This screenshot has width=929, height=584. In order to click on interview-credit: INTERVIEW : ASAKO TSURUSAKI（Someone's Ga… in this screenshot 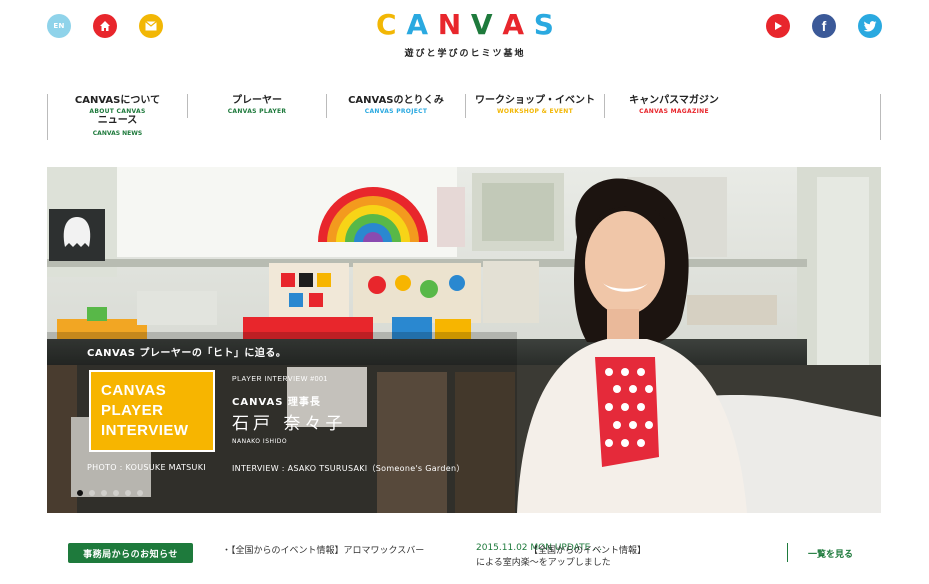, I will do `click(348, 468)`.